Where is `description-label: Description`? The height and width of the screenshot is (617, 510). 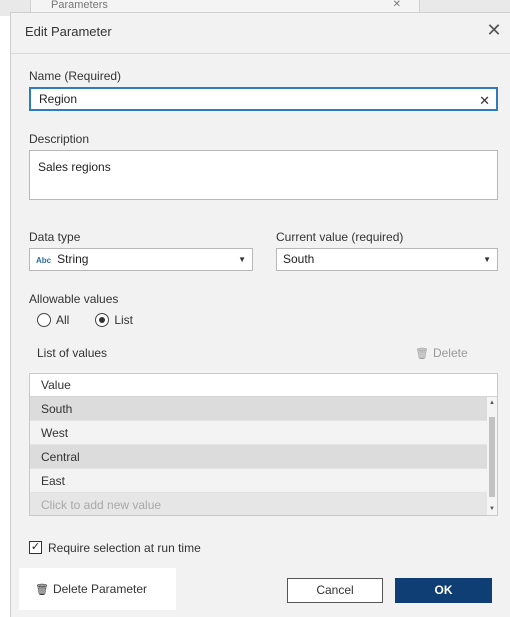
description-label: Description is located at coordinates (59, 139).